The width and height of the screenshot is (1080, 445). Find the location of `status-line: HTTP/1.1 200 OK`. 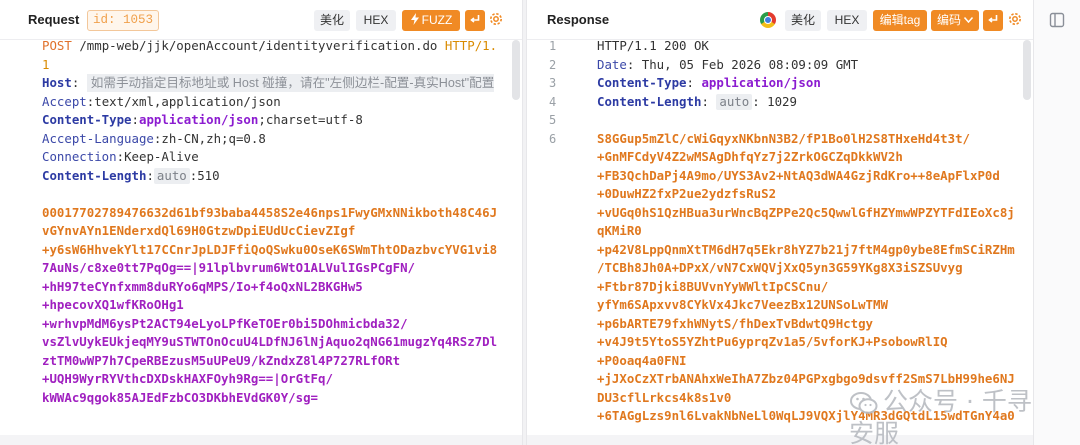

status-line: HTTP/1.1 200 OK is located at coordinates (653, 45).